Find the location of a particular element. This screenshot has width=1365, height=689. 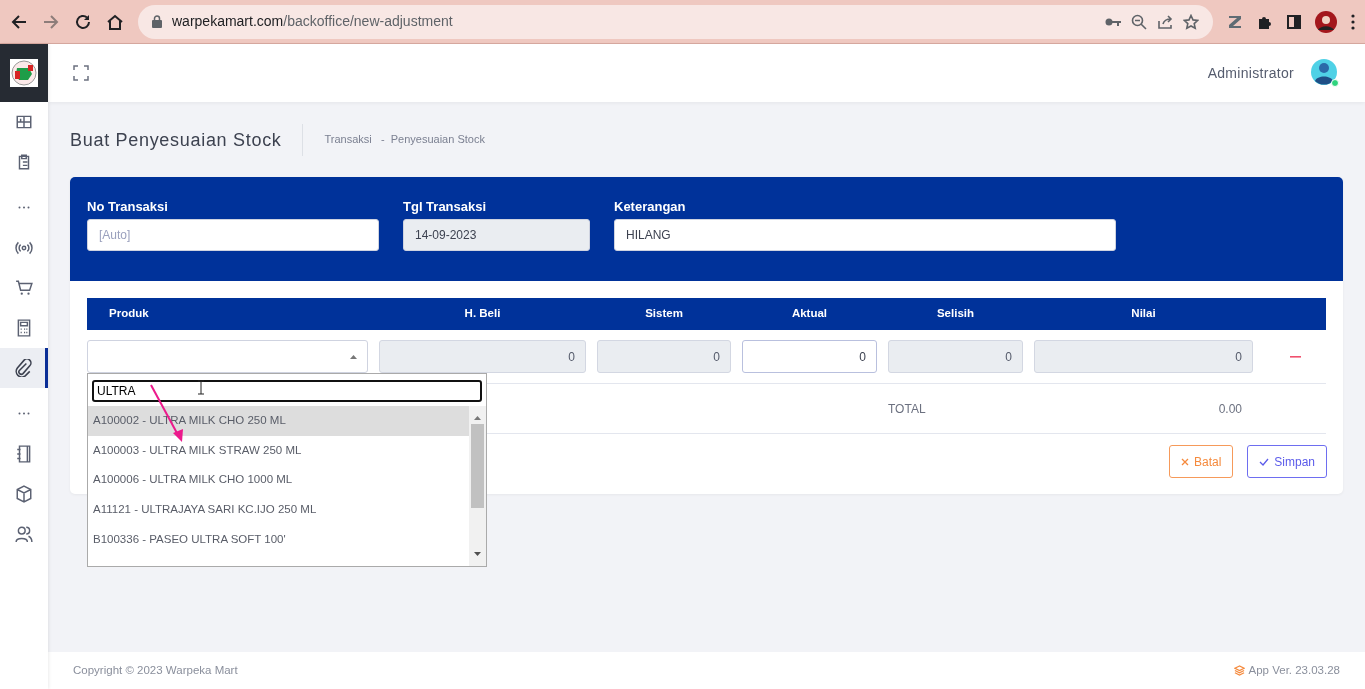

cart-icon is located at coordinates (24, 288).